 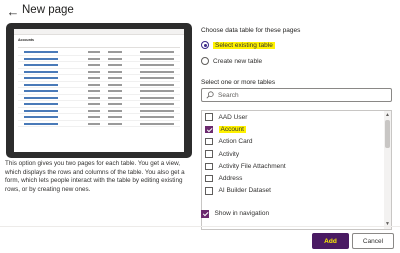 What do you see at coordinates (296, 191) in the screenshot?
I see `list-item-ai-builder-dataset: AI Builder Dataset` at bounding box center [296, 191].